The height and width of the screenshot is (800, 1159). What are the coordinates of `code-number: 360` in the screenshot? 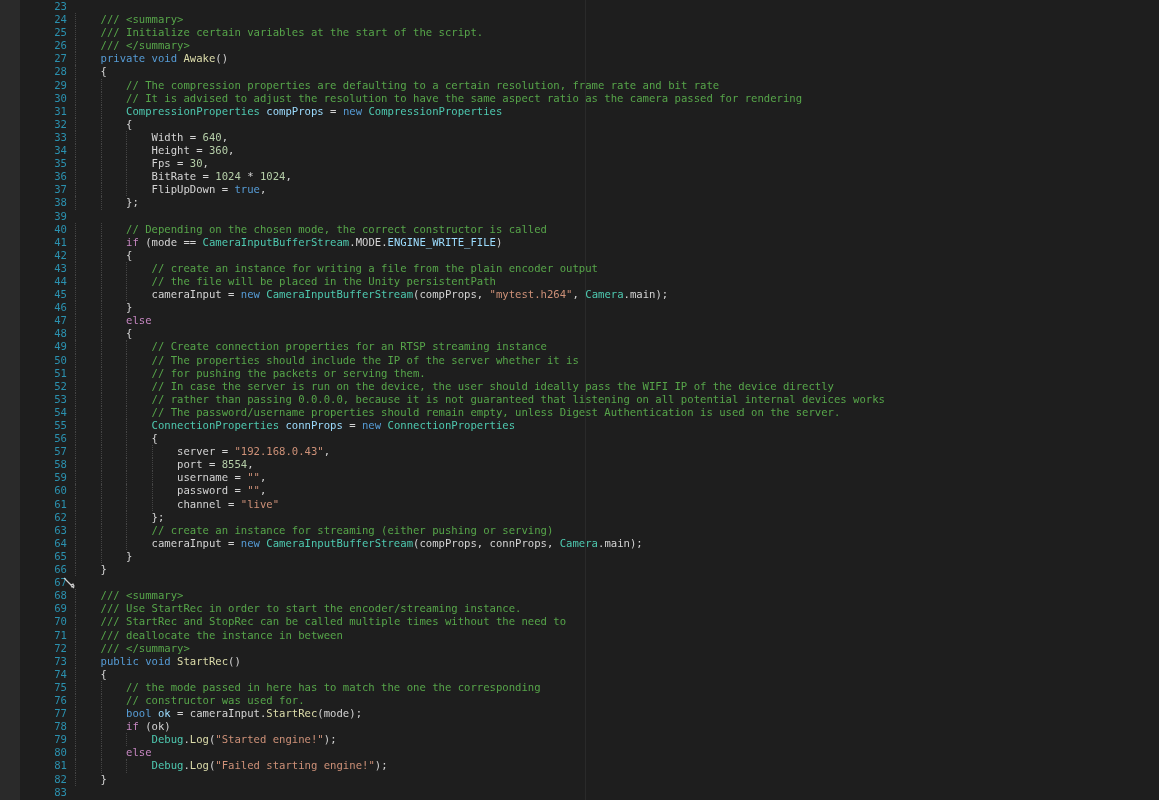 It's located at (218, 151).